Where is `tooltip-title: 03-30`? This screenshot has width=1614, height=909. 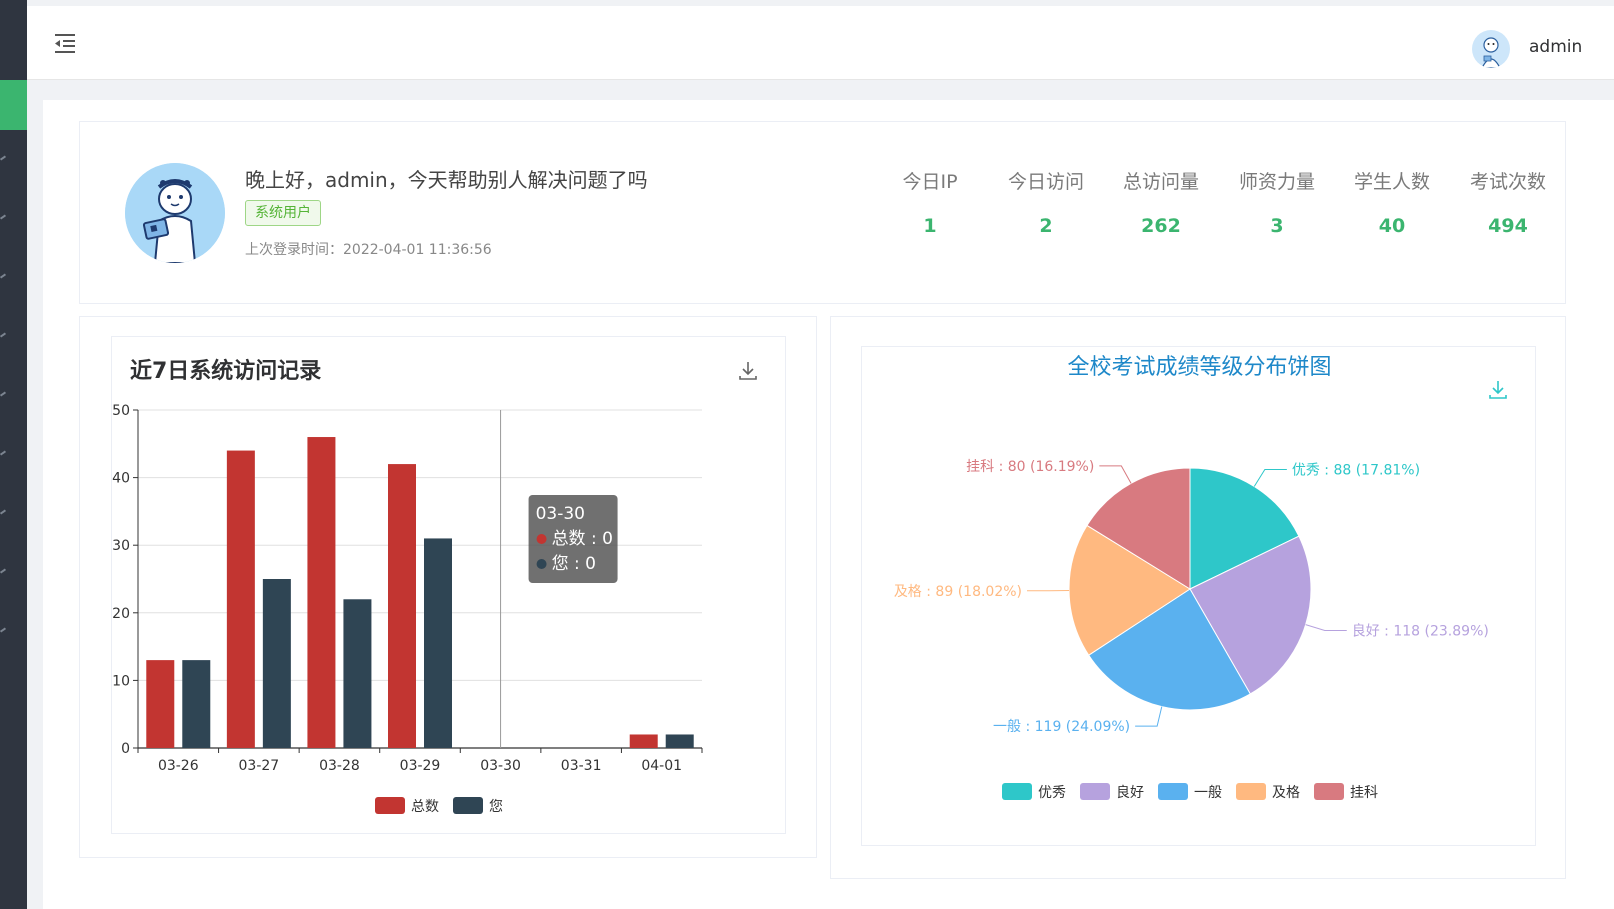
tooltip-title: 03-30 is located at coordinates (560, 514).